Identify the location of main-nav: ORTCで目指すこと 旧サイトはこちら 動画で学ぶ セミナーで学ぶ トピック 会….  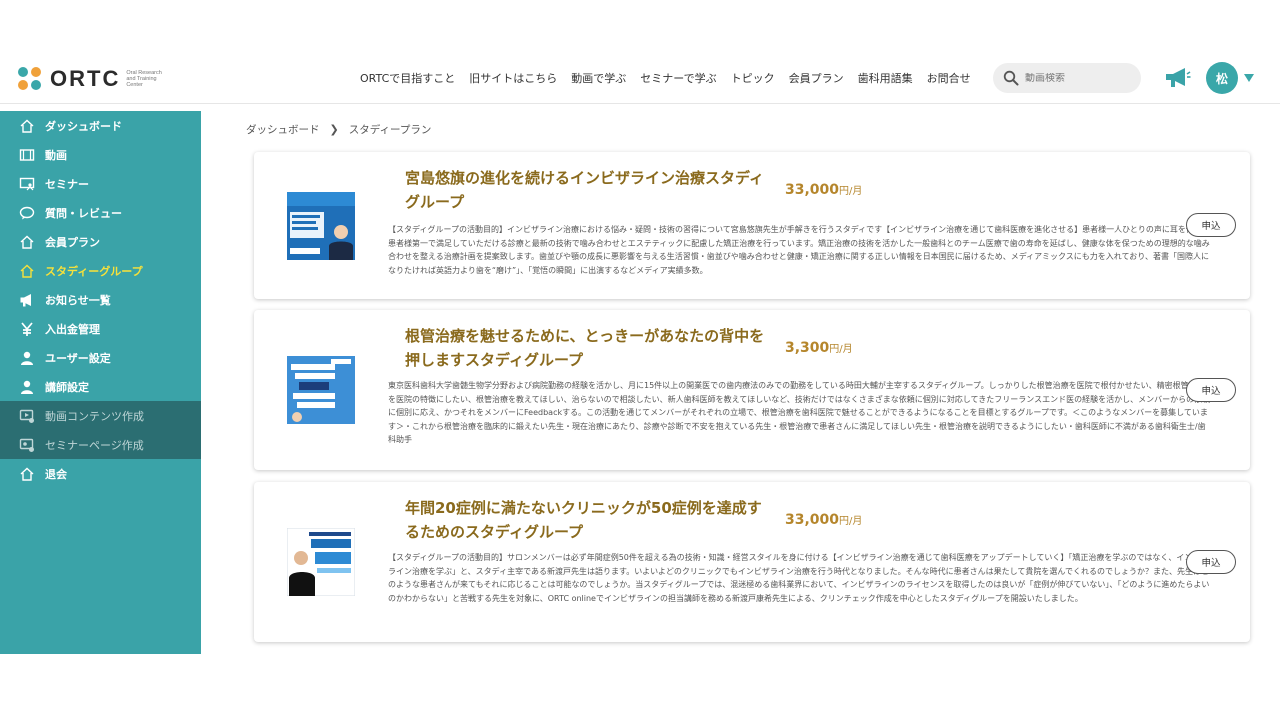
(665, 78).